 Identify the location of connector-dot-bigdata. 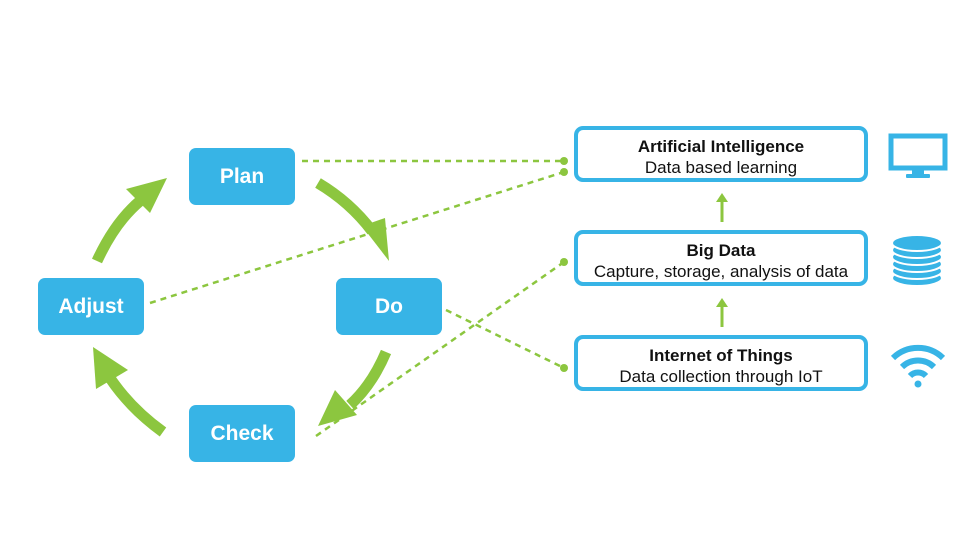
(564, 262).